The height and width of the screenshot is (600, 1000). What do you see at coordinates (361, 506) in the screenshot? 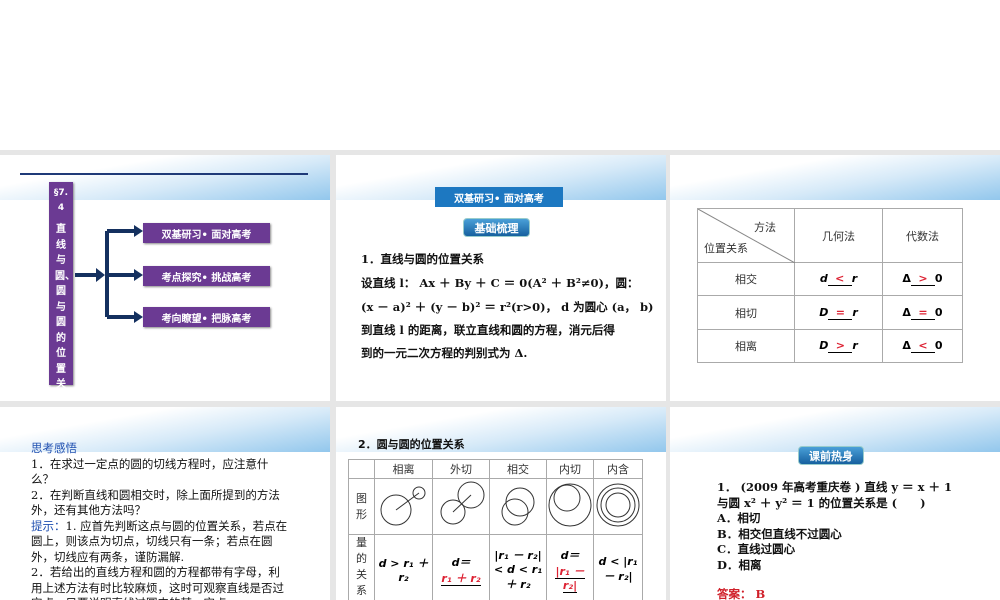
I see `figure-row-label: 图形` at bounding box center [361, 506].